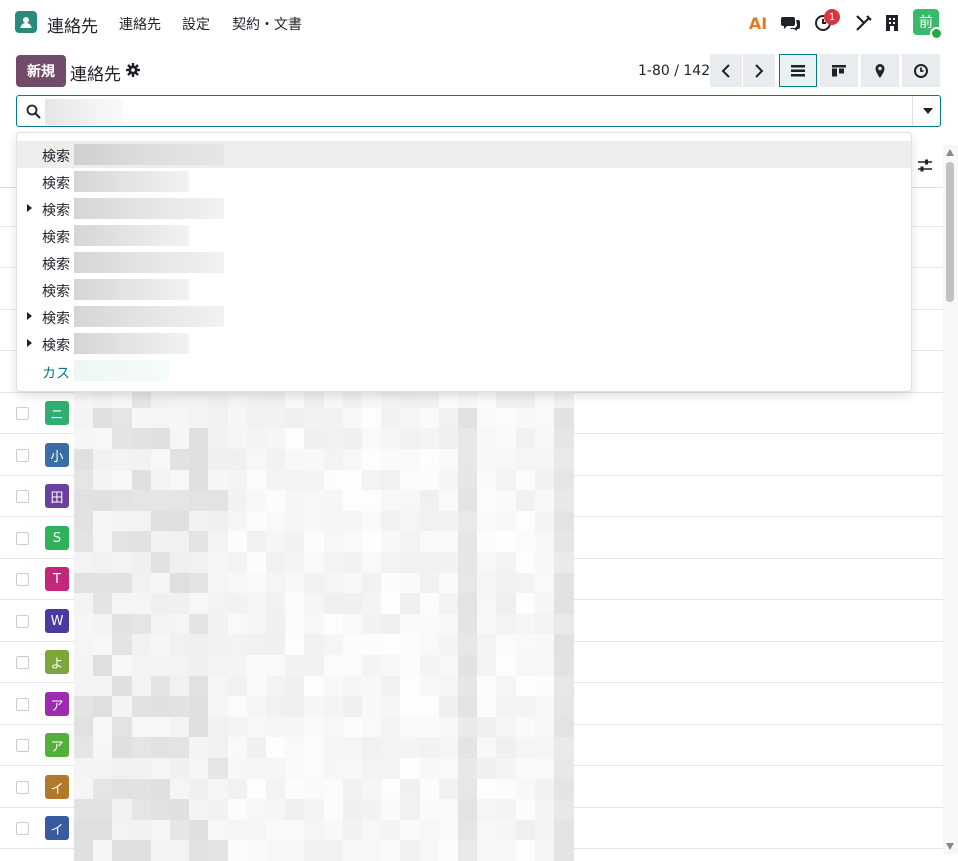 This screenshot has width=958, height=861. I want to click on pager-value: 1-80 / 142, so click(674, 71).